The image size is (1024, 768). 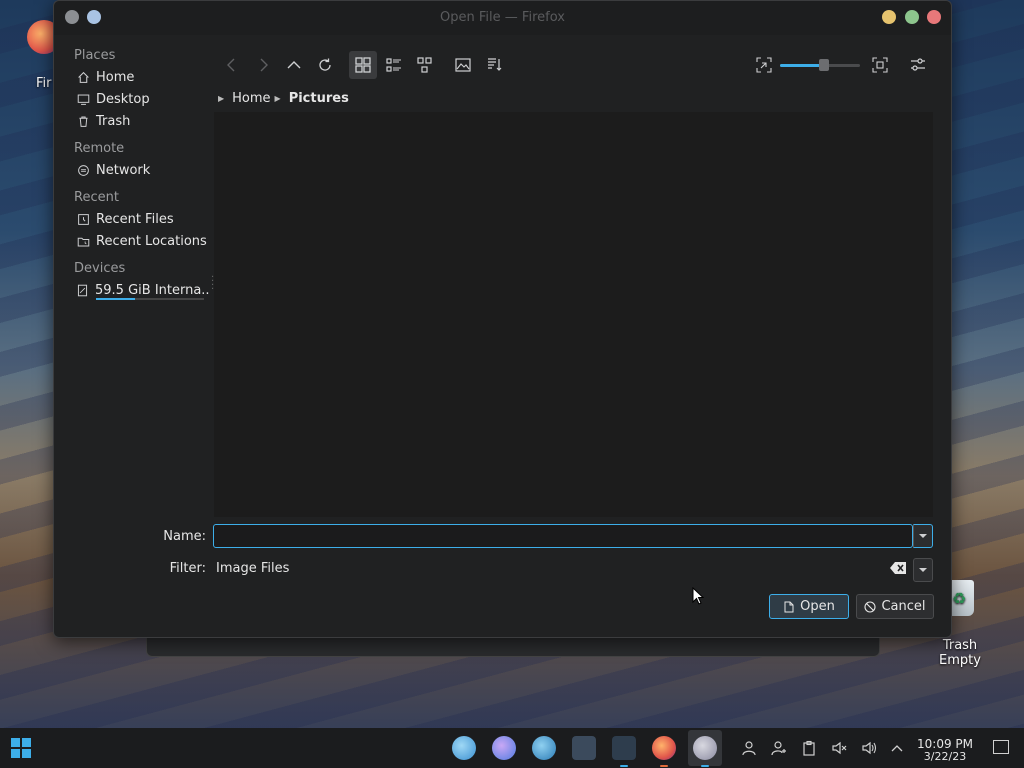 What do you see at coordinates (960, 660) in the screenshot?
I see `desktop-trash-status: Empty` at bounding box center [960, 660].